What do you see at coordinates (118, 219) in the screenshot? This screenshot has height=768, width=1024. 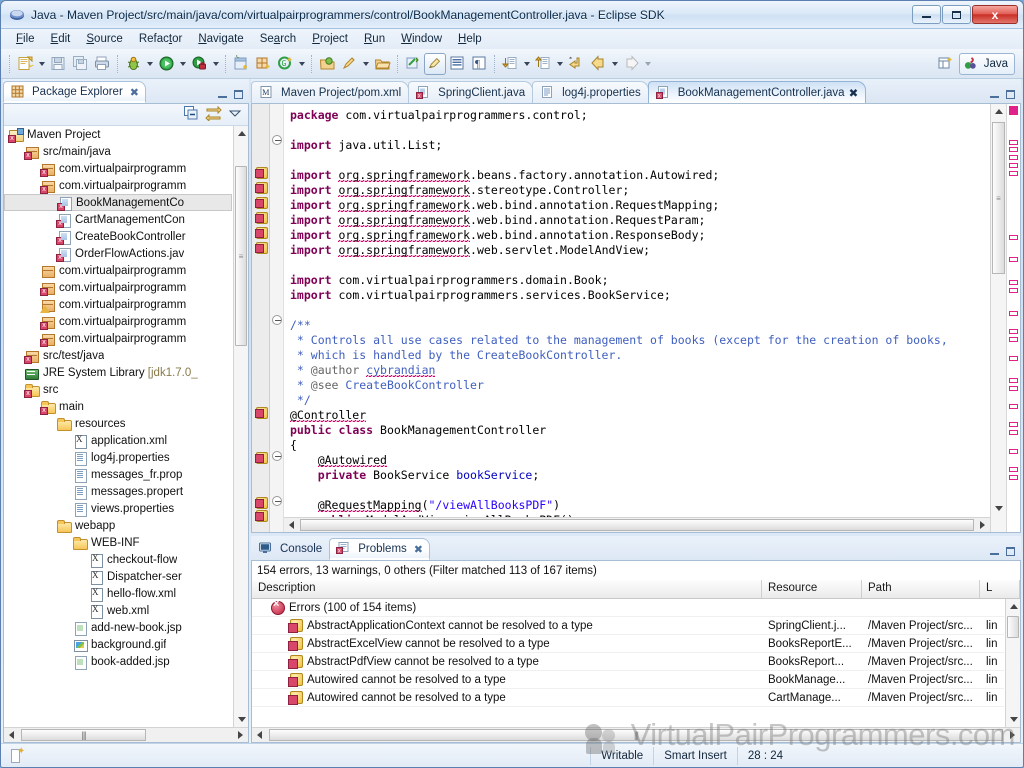 I see `tree-item: x CartManagementCon` at bounding box center [118, 219].